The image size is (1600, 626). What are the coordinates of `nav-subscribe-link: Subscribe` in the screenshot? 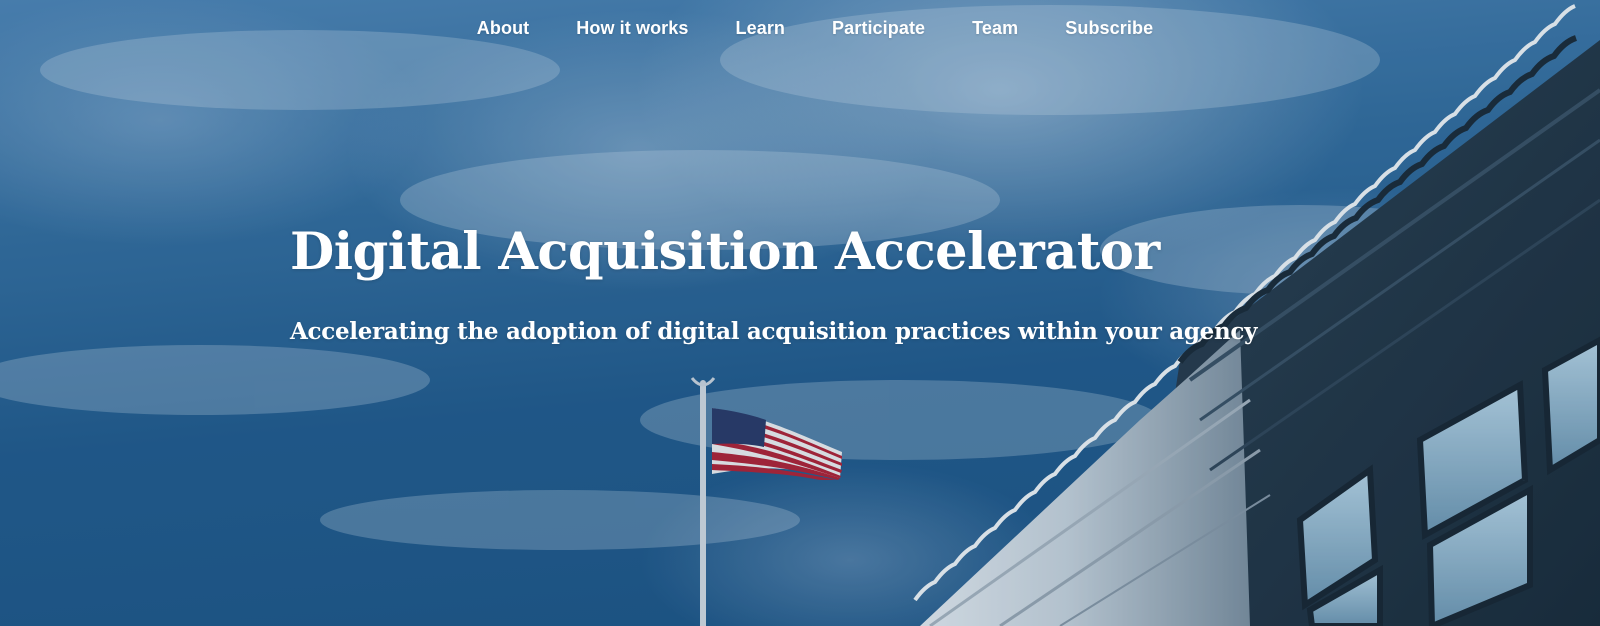 It's located at (1109, 28).